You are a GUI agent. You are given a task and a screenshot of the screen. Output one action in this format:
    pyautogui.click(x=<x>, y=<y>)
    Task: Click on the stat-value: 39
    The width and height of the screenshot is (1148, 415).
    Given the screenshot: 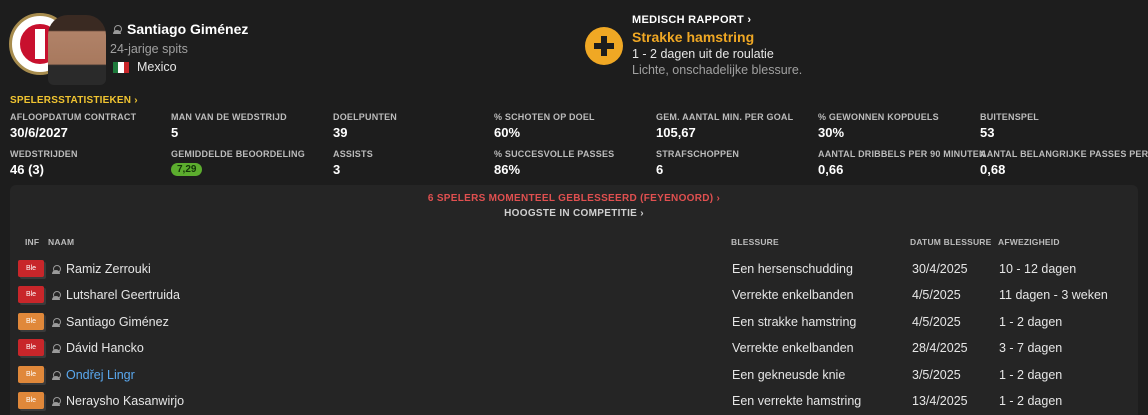 What is the action you would take?
    pyautogui.click(x=340, y=132)
    